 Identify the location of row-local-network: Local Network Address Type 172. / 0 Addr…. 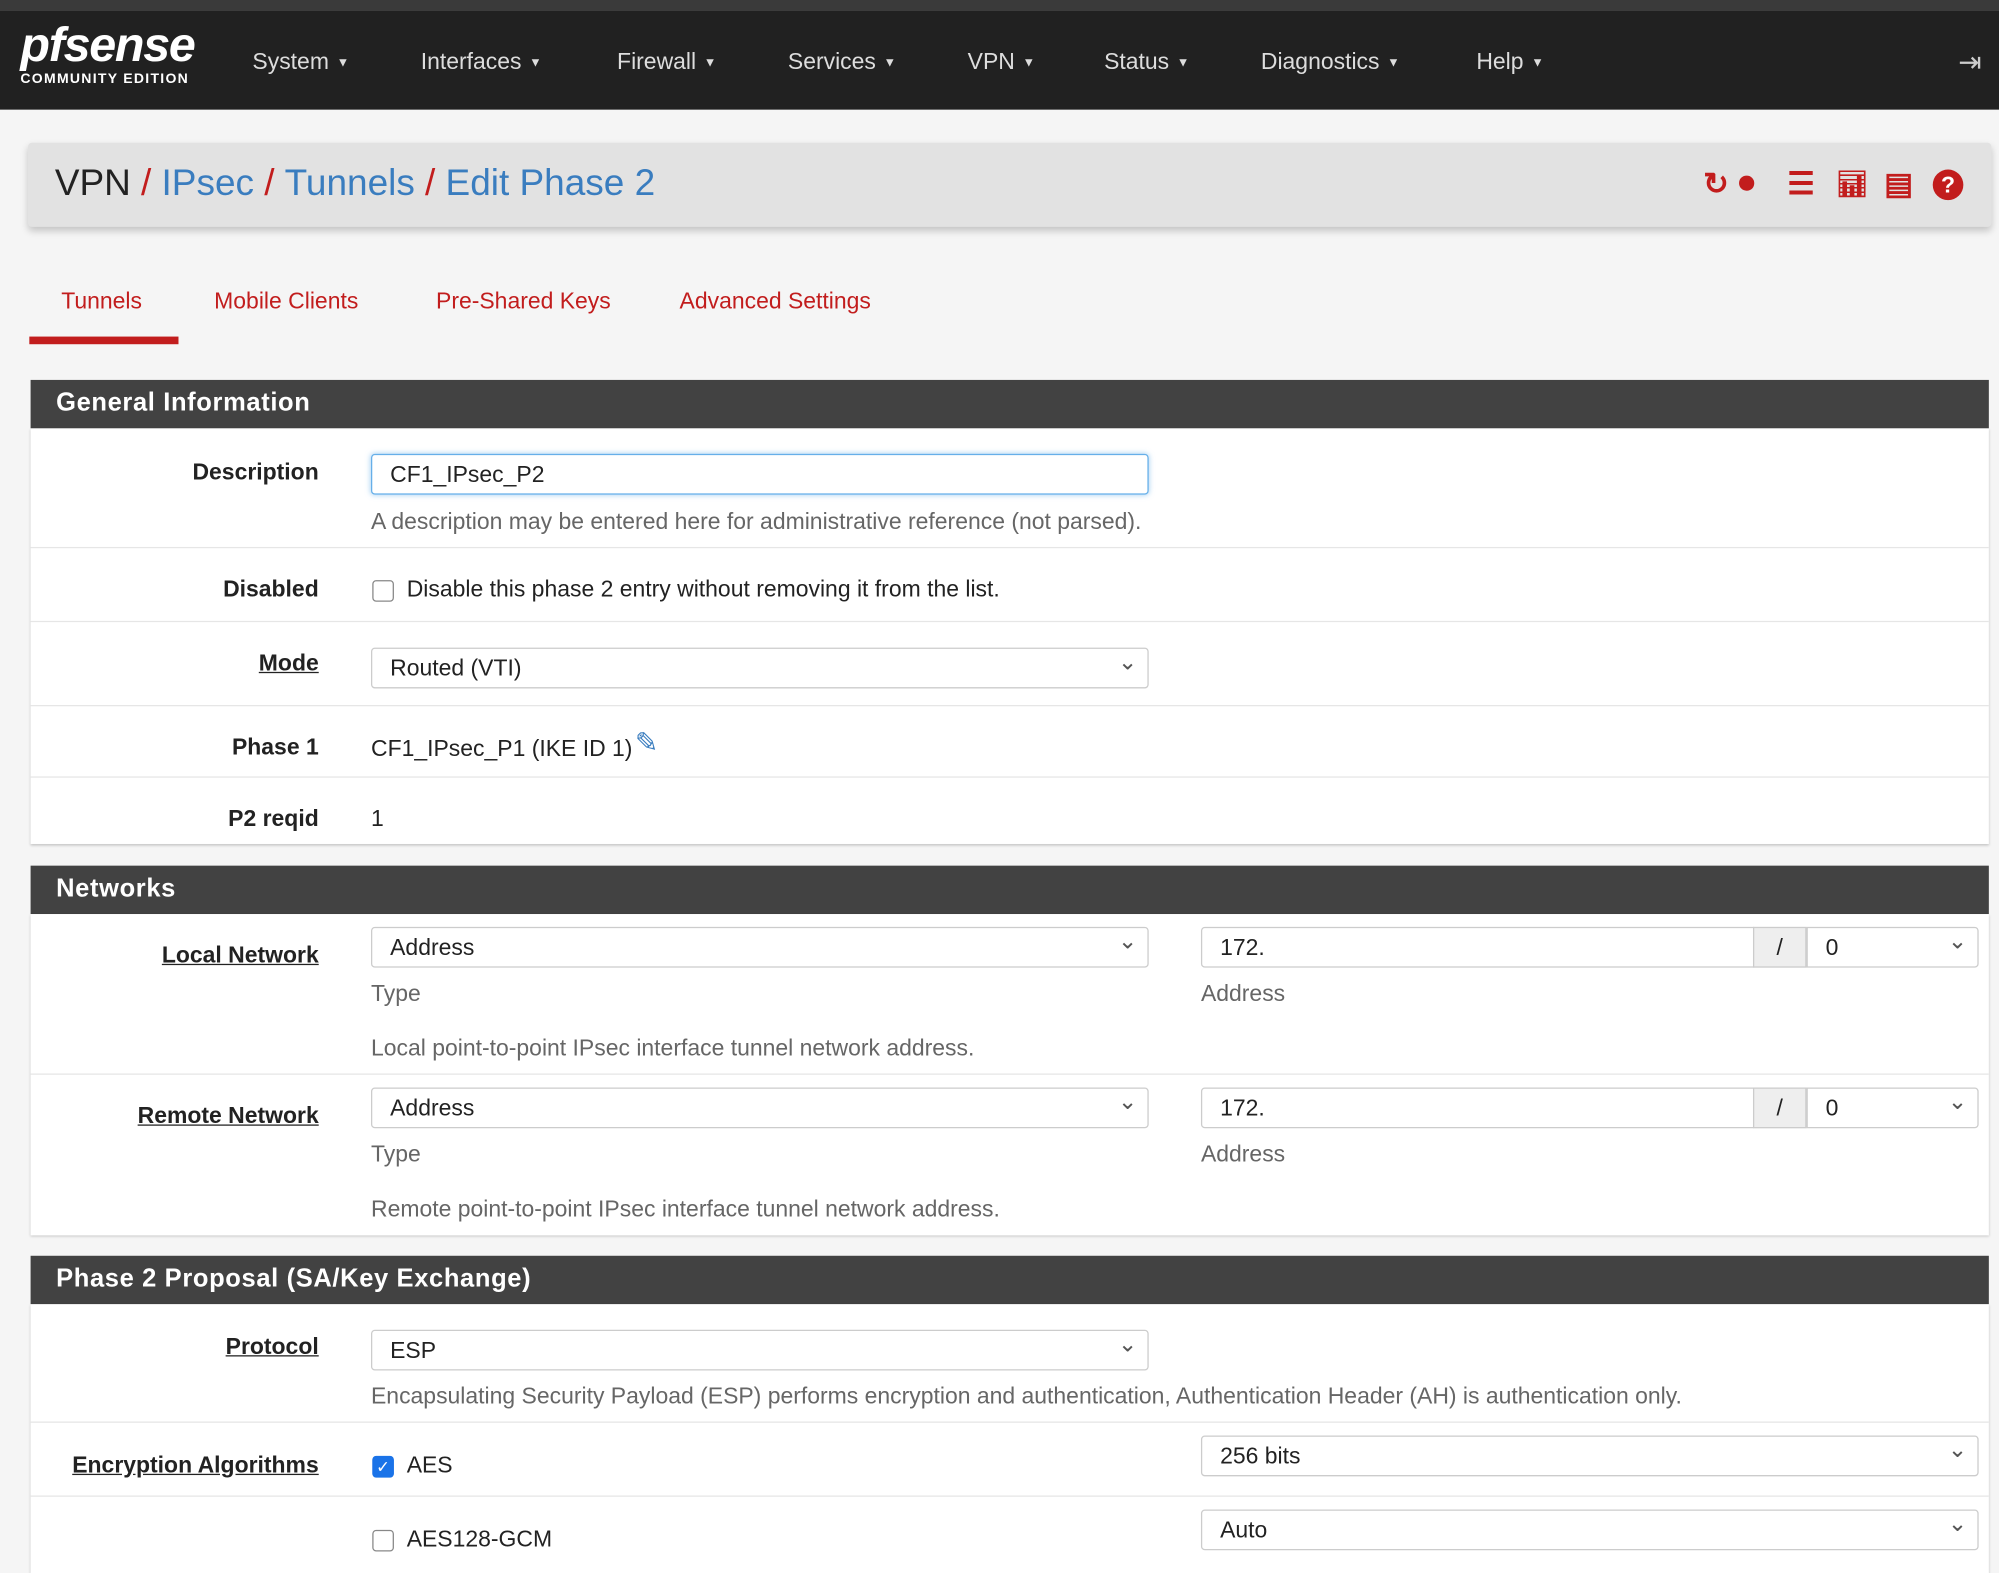
(1009, 994).